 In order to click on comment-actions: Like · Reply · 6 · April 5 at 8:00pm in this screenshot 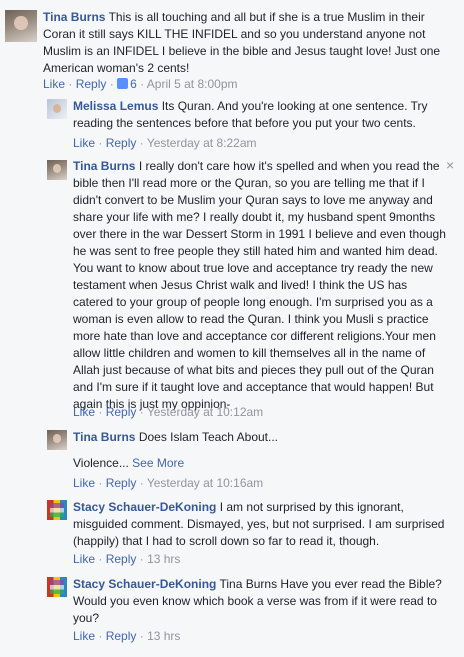, I will do `click(140, 84)`.